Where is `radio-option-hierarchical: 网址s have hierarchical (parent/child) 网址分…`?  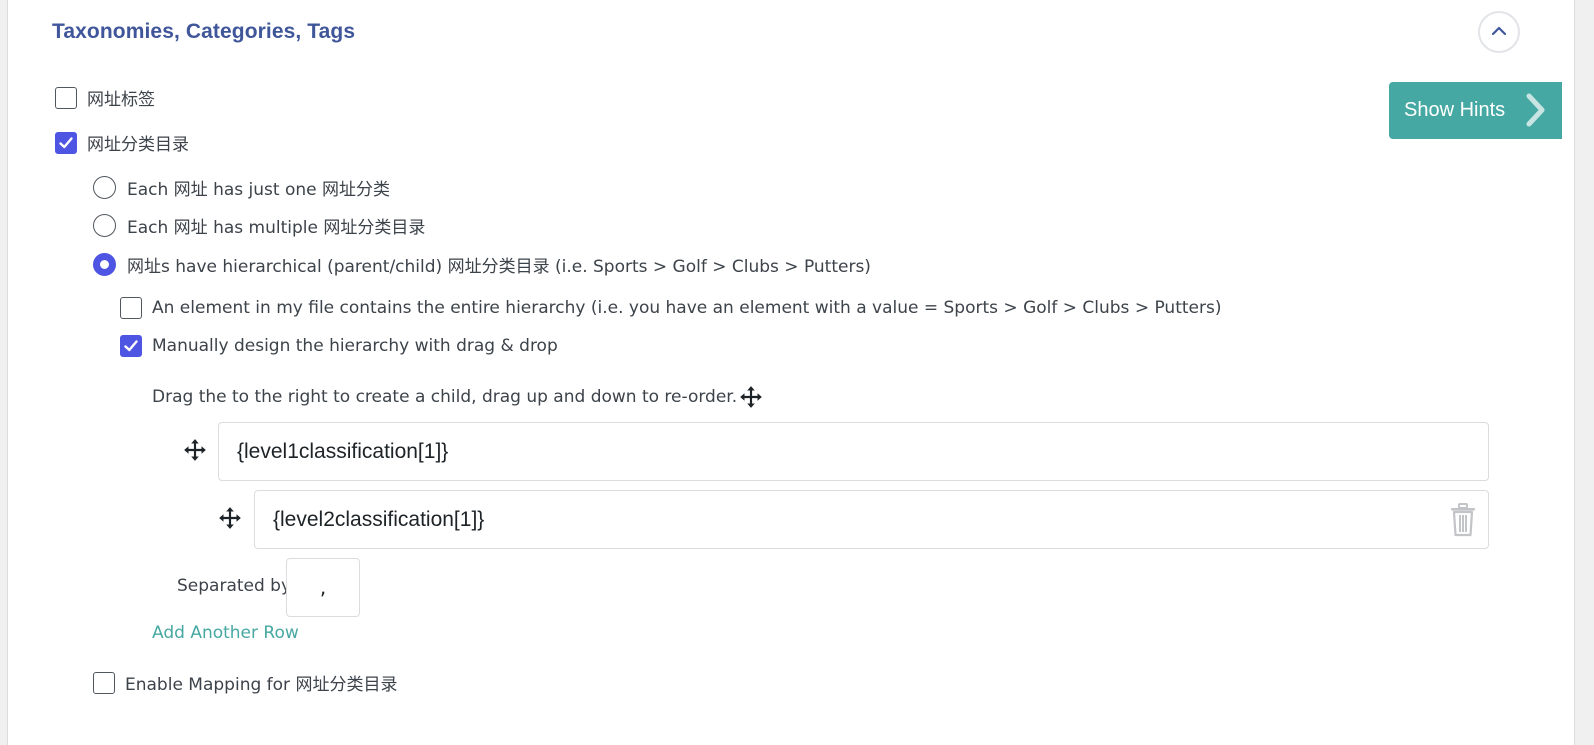
radio-option-hierarchical: 网址s have hierarchical (parent/child) 网址分… is located at coordinates (482, 264).